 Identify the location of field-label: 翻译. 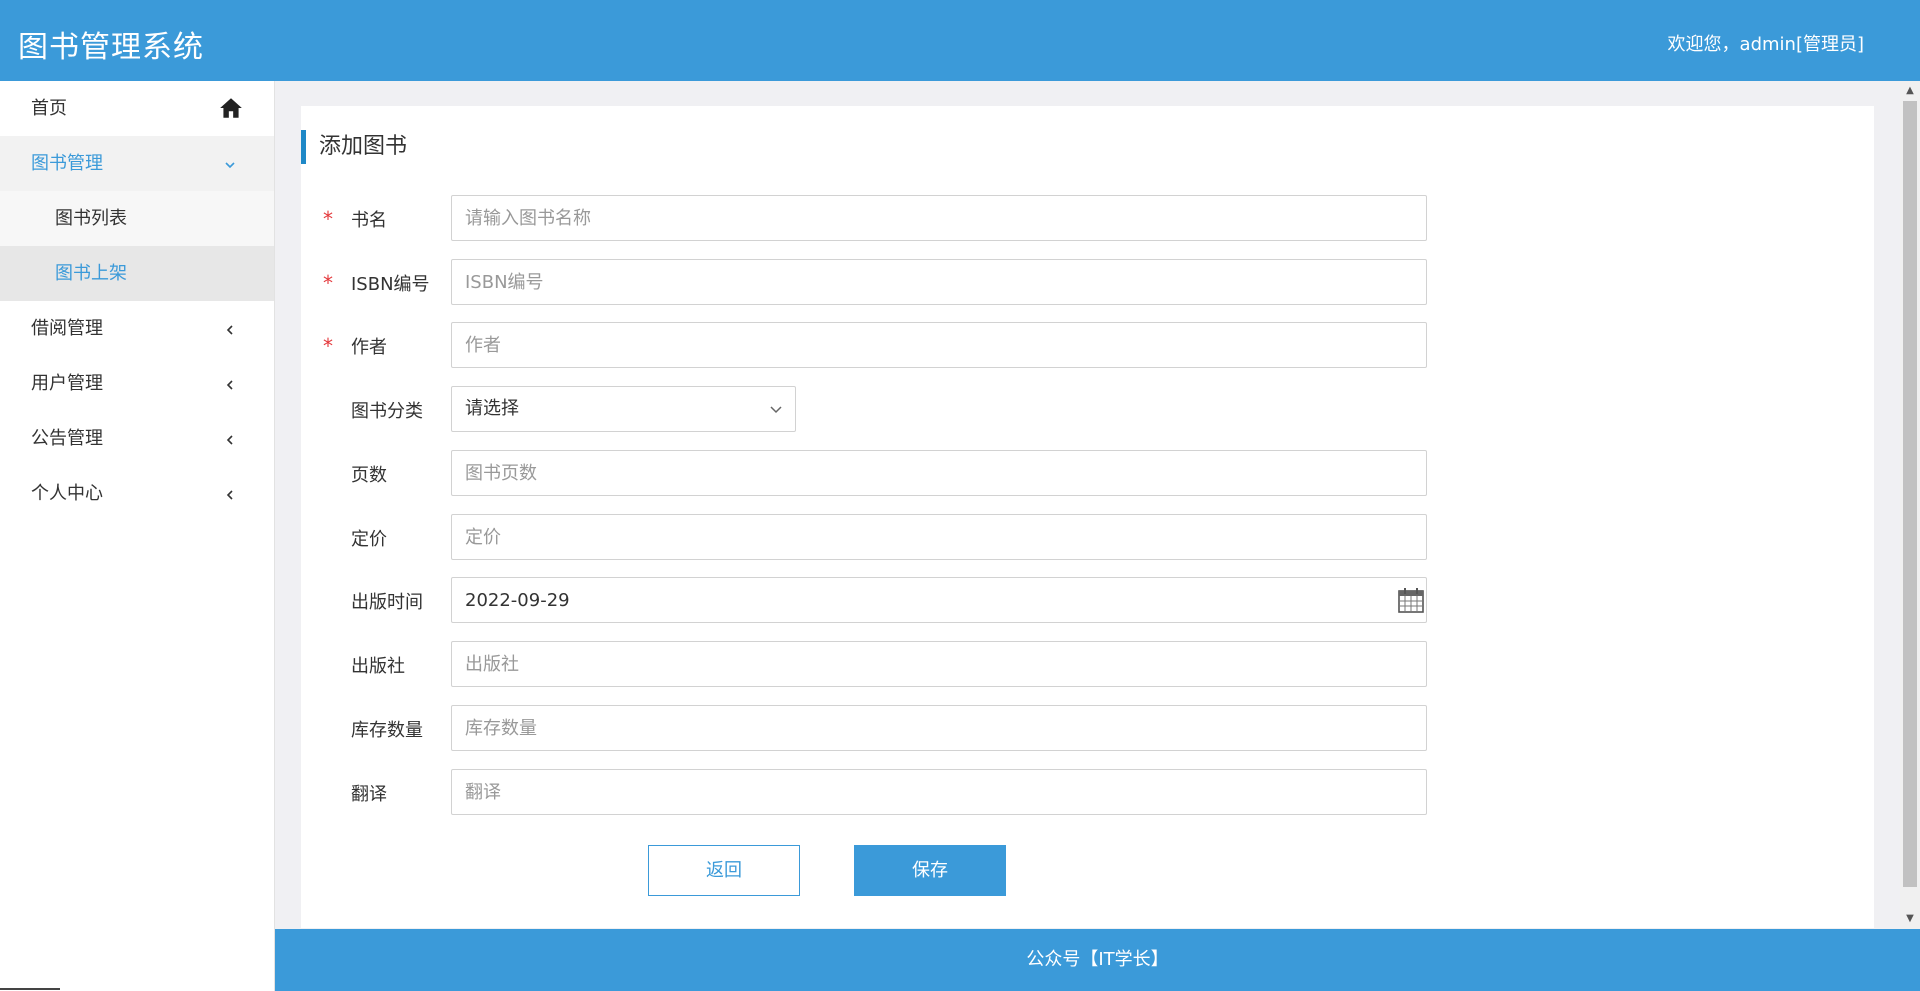
(369, 794).